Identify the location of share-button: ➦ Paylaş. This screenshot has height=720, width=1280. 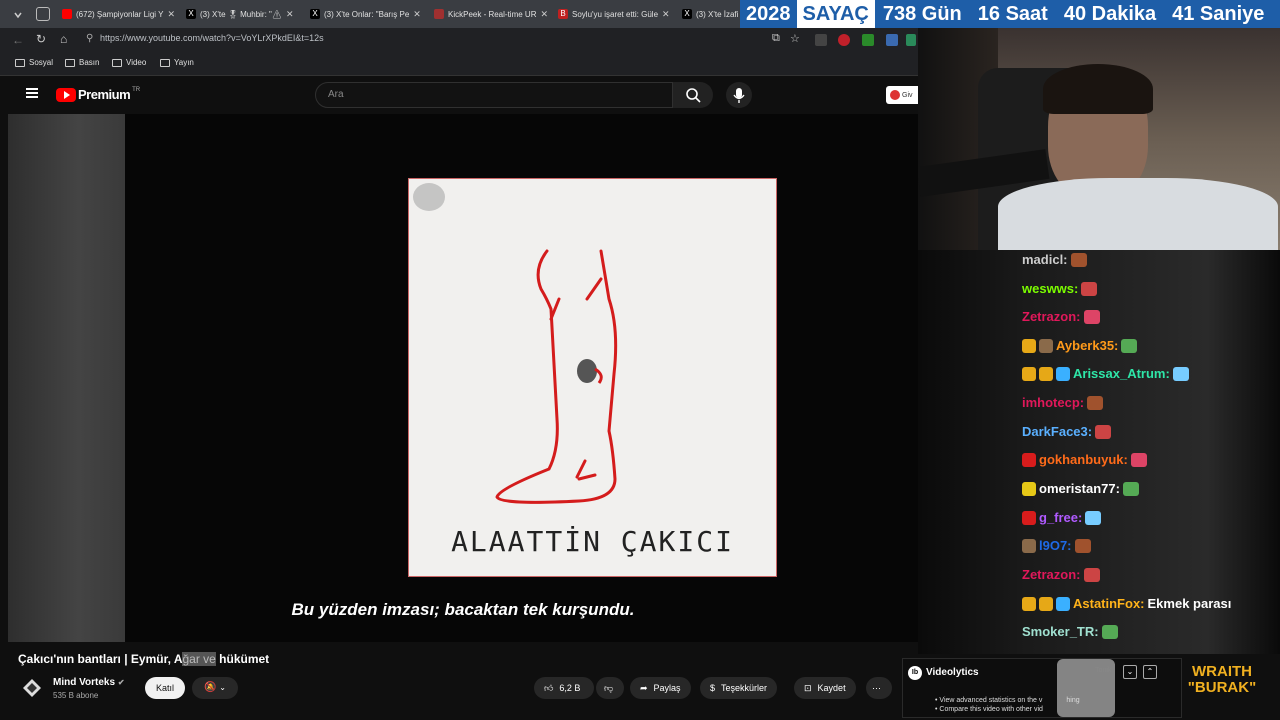
(660, 688).